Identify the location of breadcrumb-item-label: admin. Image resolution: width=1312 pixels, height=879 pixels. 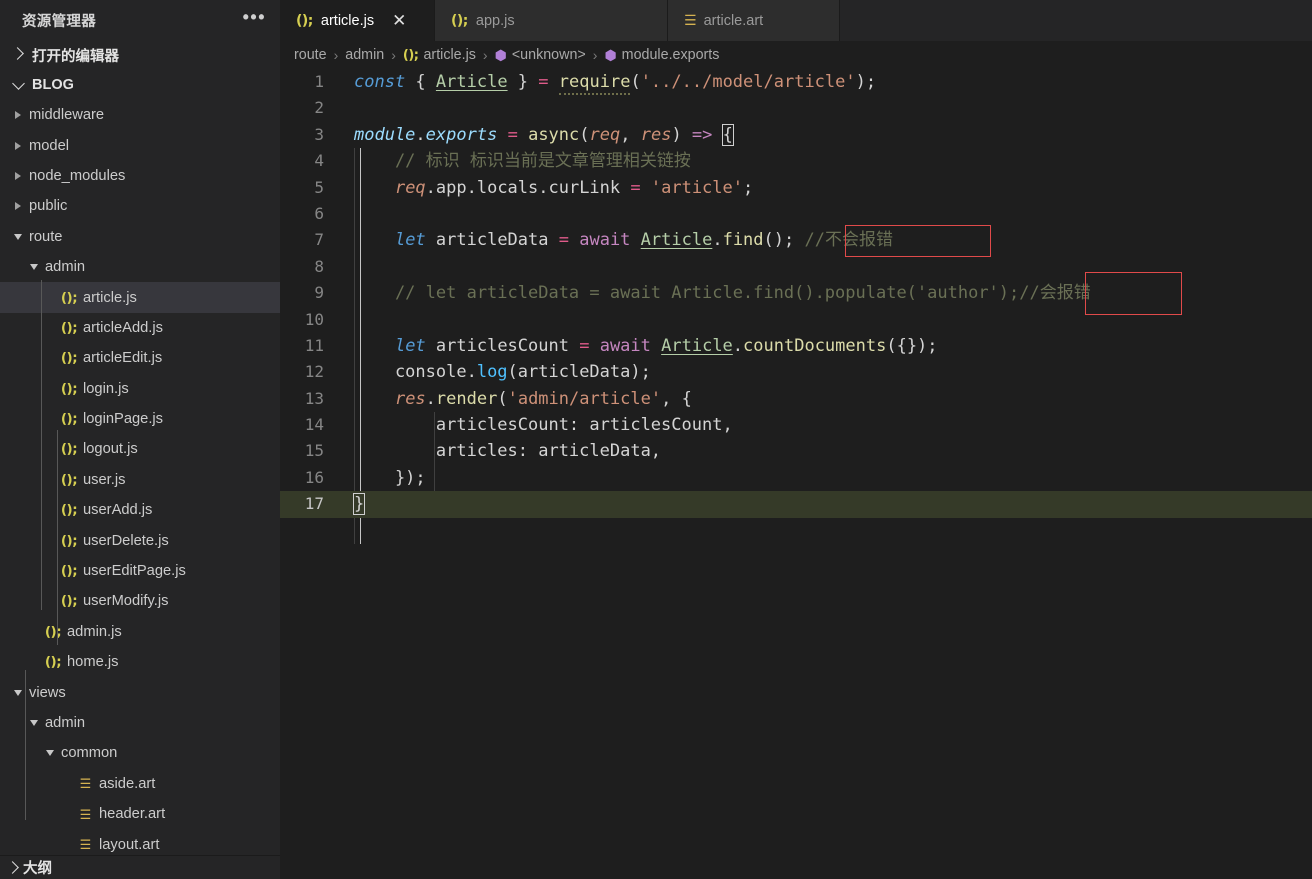
(365, 55).